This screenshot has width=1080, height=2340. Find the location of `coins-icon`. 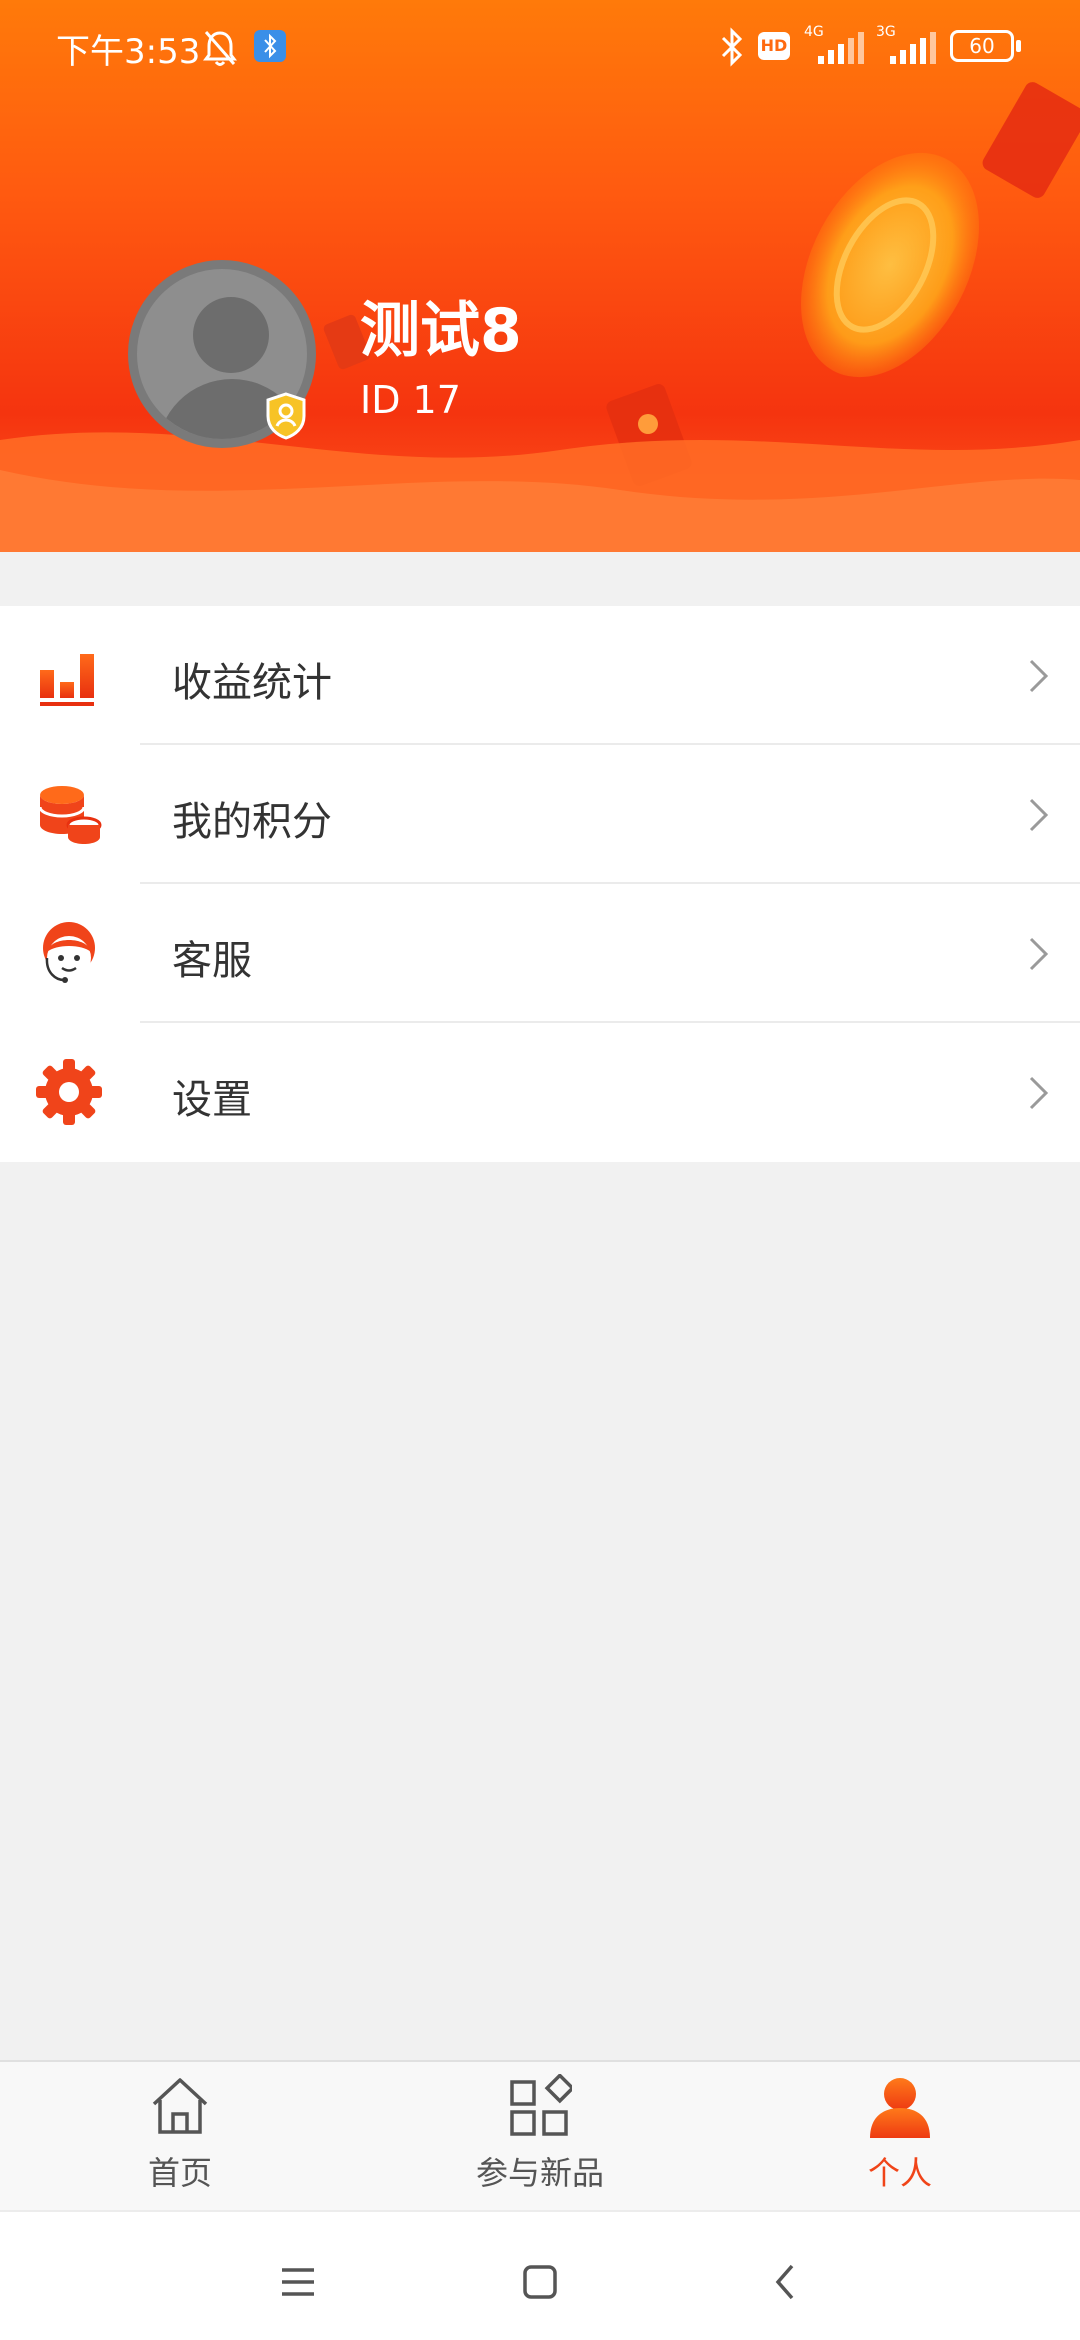

coins-icon is located at coordinates (70, 815).